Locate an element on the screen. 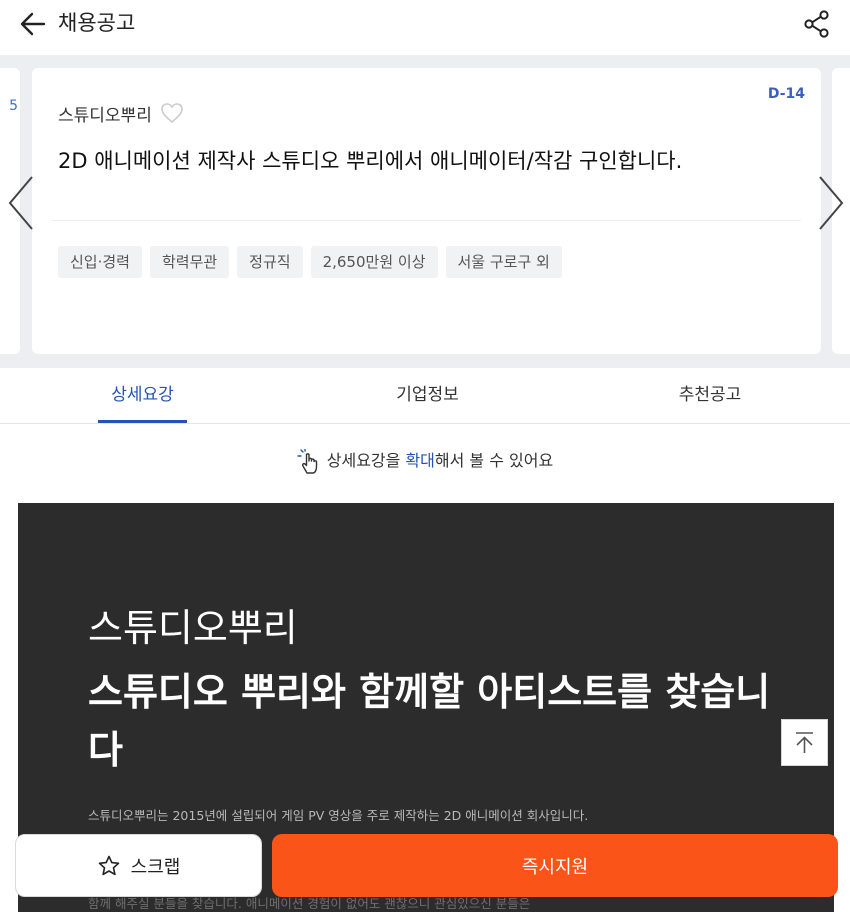 The image size is (850, 912). scrap-button-label: 스크랩 is located at coordinates (155, 867).